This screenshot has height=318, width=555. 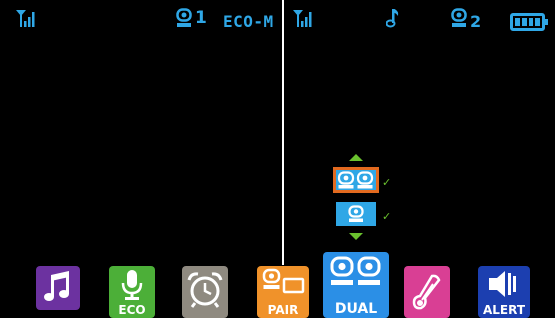 I want to click on alarm-button, so click(x=205, y=292).